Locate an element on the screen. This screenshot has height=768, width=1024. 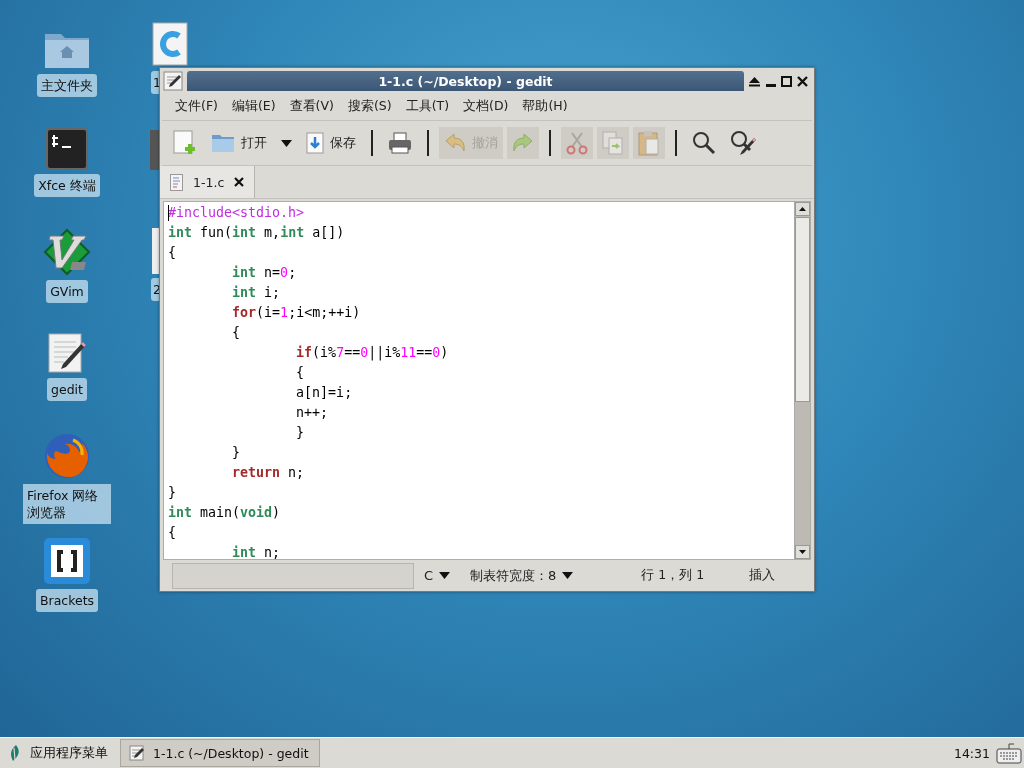
copy-icon is located at coordinates (613, 143).